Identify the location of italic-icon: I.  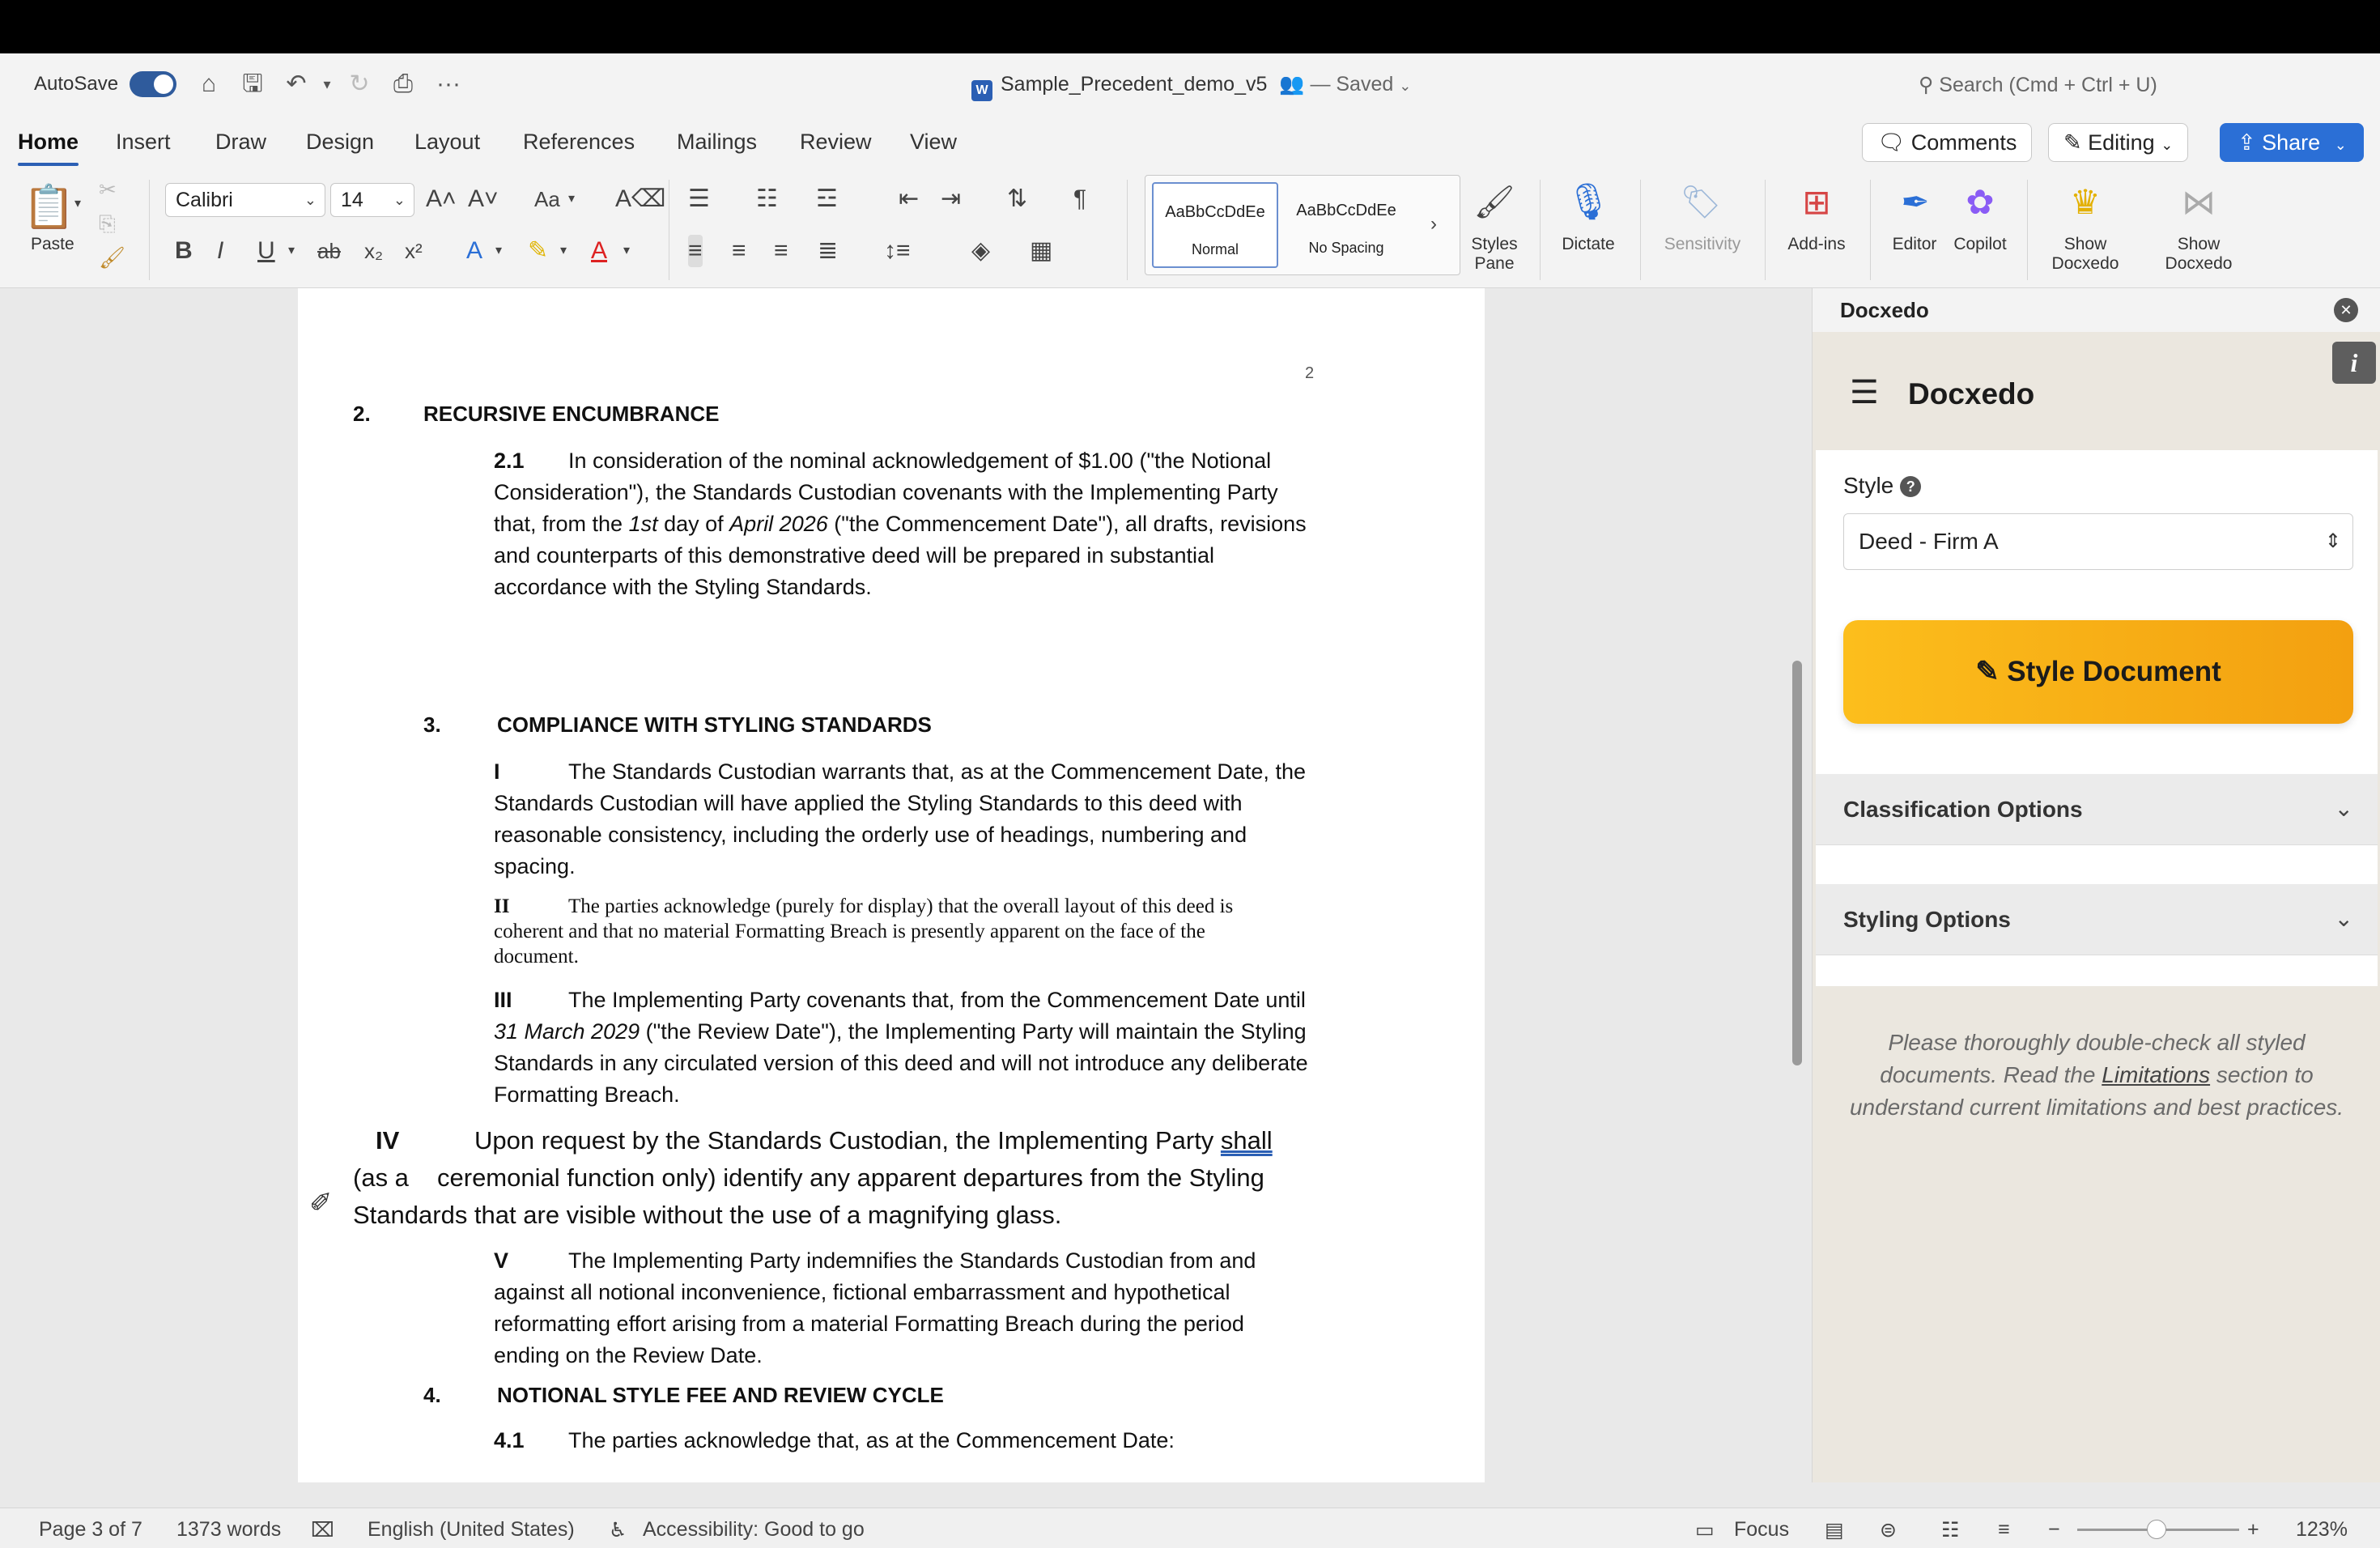
(220, 251).